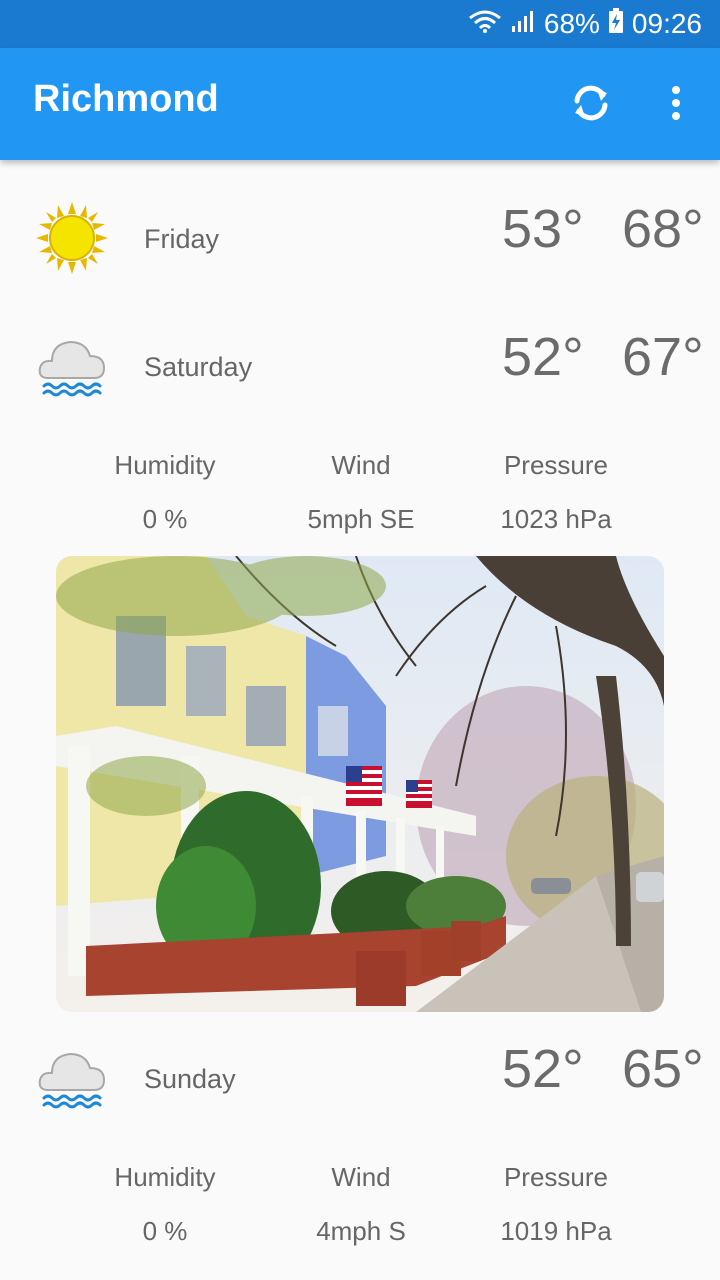 Image resolution: width=720 pixels, height=1280 pixels. I want to click on day-name: Friday, so click(182, 239).